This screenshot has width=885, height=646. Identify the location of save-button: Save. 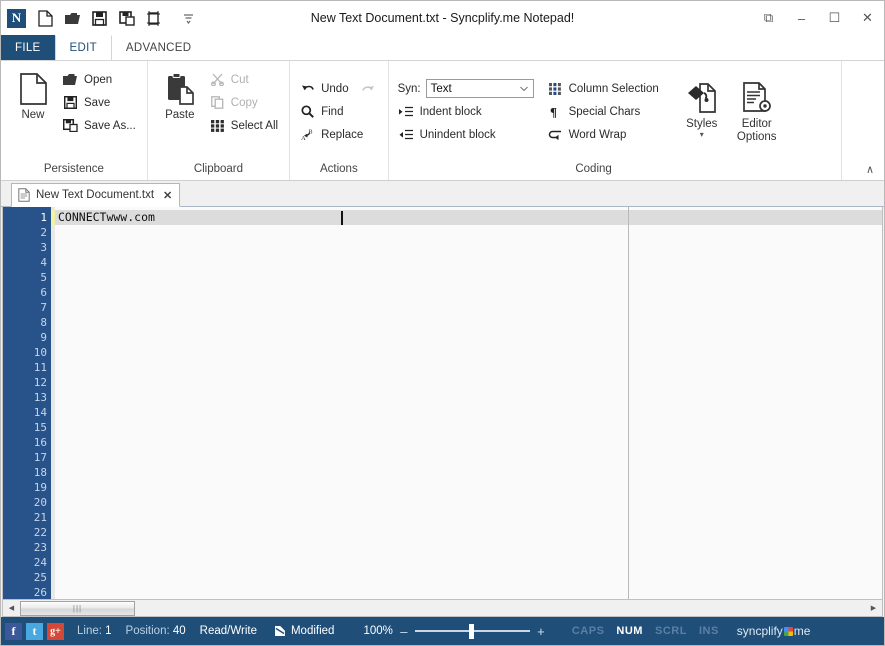
(100, 102).